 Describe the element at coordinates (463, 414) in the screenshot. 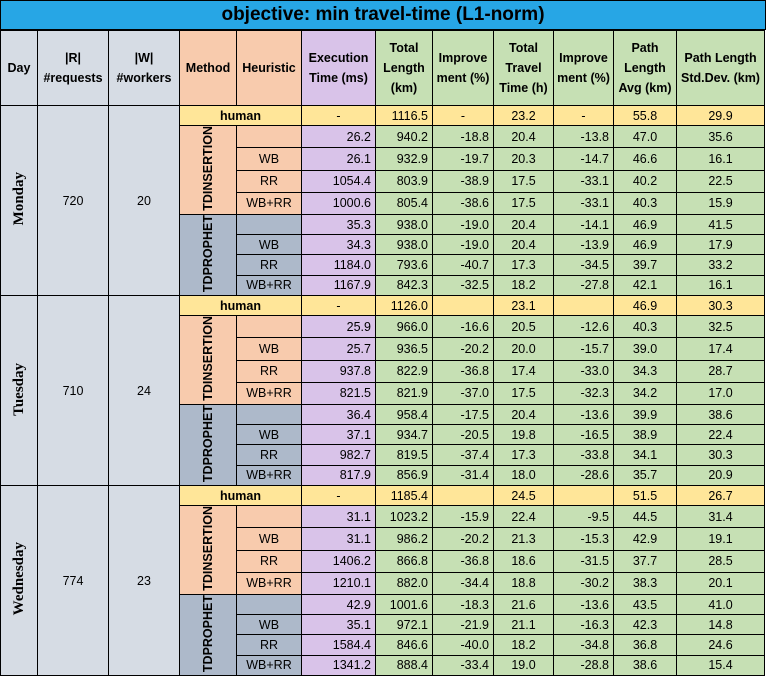

I see `improvement-length-cell: -17.5` at that location.